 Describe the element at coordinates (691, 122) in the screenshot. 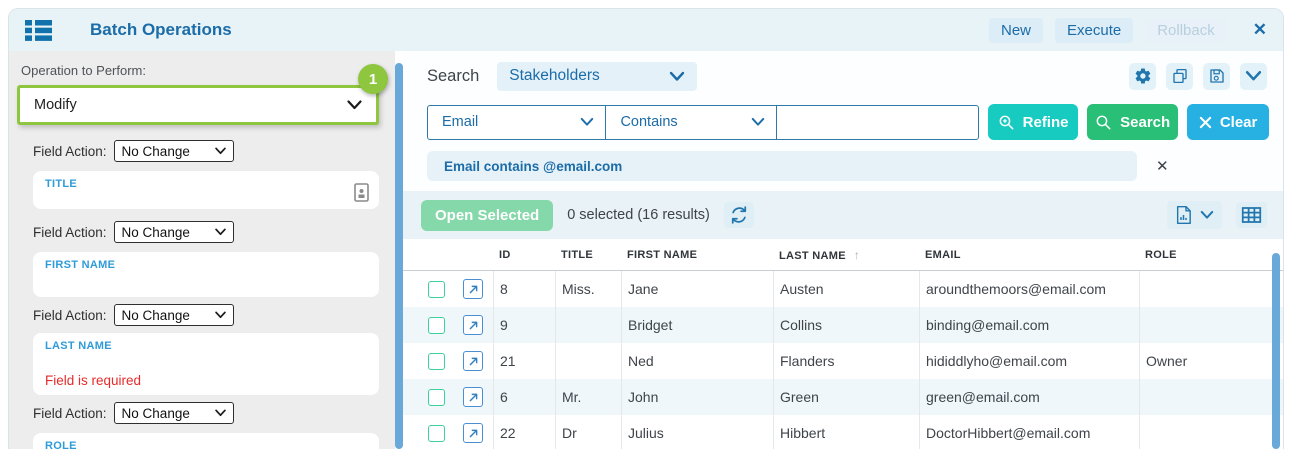

I see `search-operator-select: Contains` at that location.